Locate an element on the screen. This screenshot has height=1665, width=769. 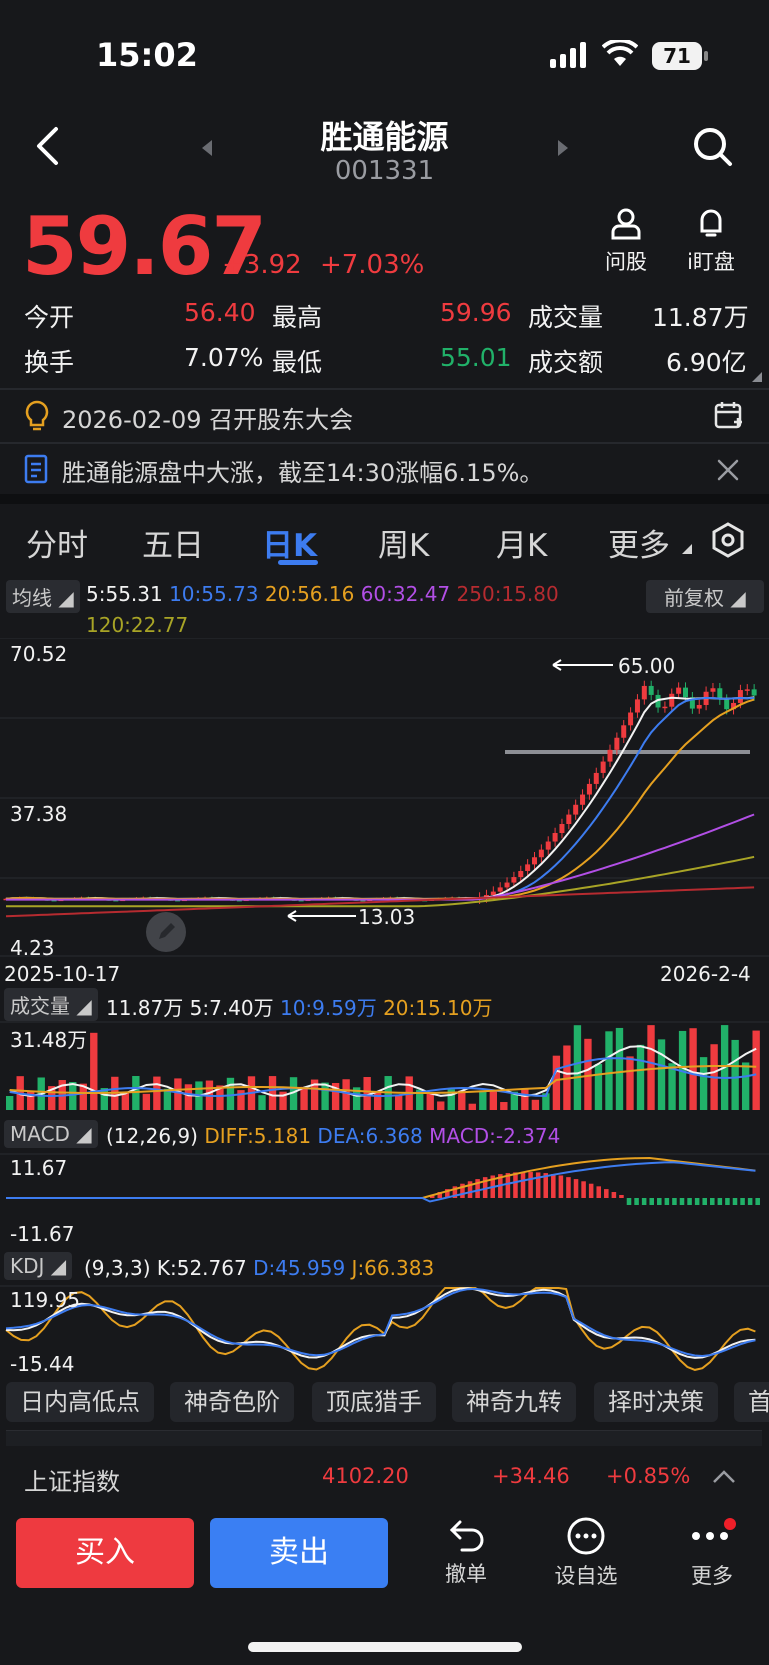
chevron-up-icon is located at coordinates (724, 1476).